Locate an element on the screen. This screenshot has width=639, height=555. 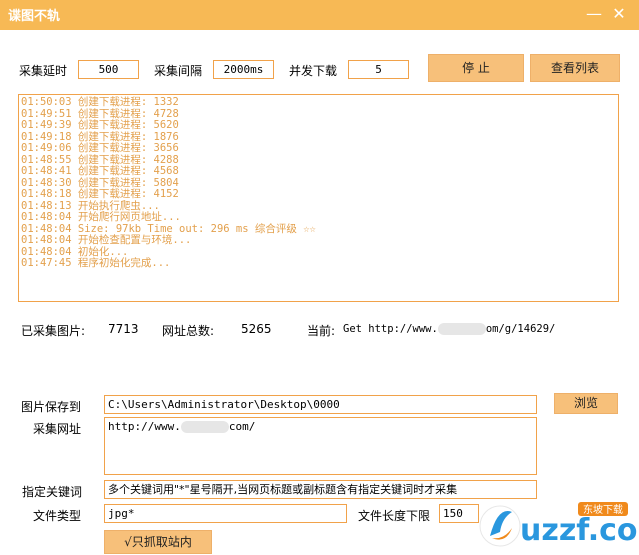
keyword-label: 指定关键词 is located at coordinates (52, 492).